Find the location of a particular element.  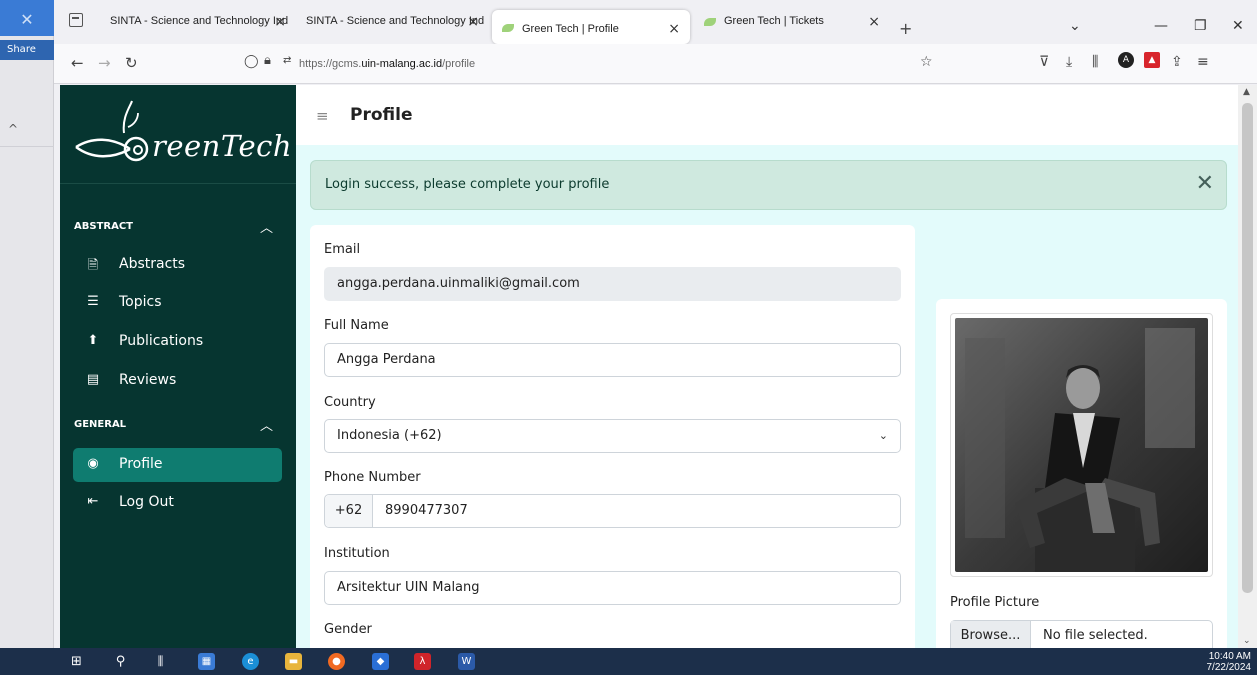

tab-sinta-2: SINTA - Science and Technology Ind × is located at coordinates (392, 28).